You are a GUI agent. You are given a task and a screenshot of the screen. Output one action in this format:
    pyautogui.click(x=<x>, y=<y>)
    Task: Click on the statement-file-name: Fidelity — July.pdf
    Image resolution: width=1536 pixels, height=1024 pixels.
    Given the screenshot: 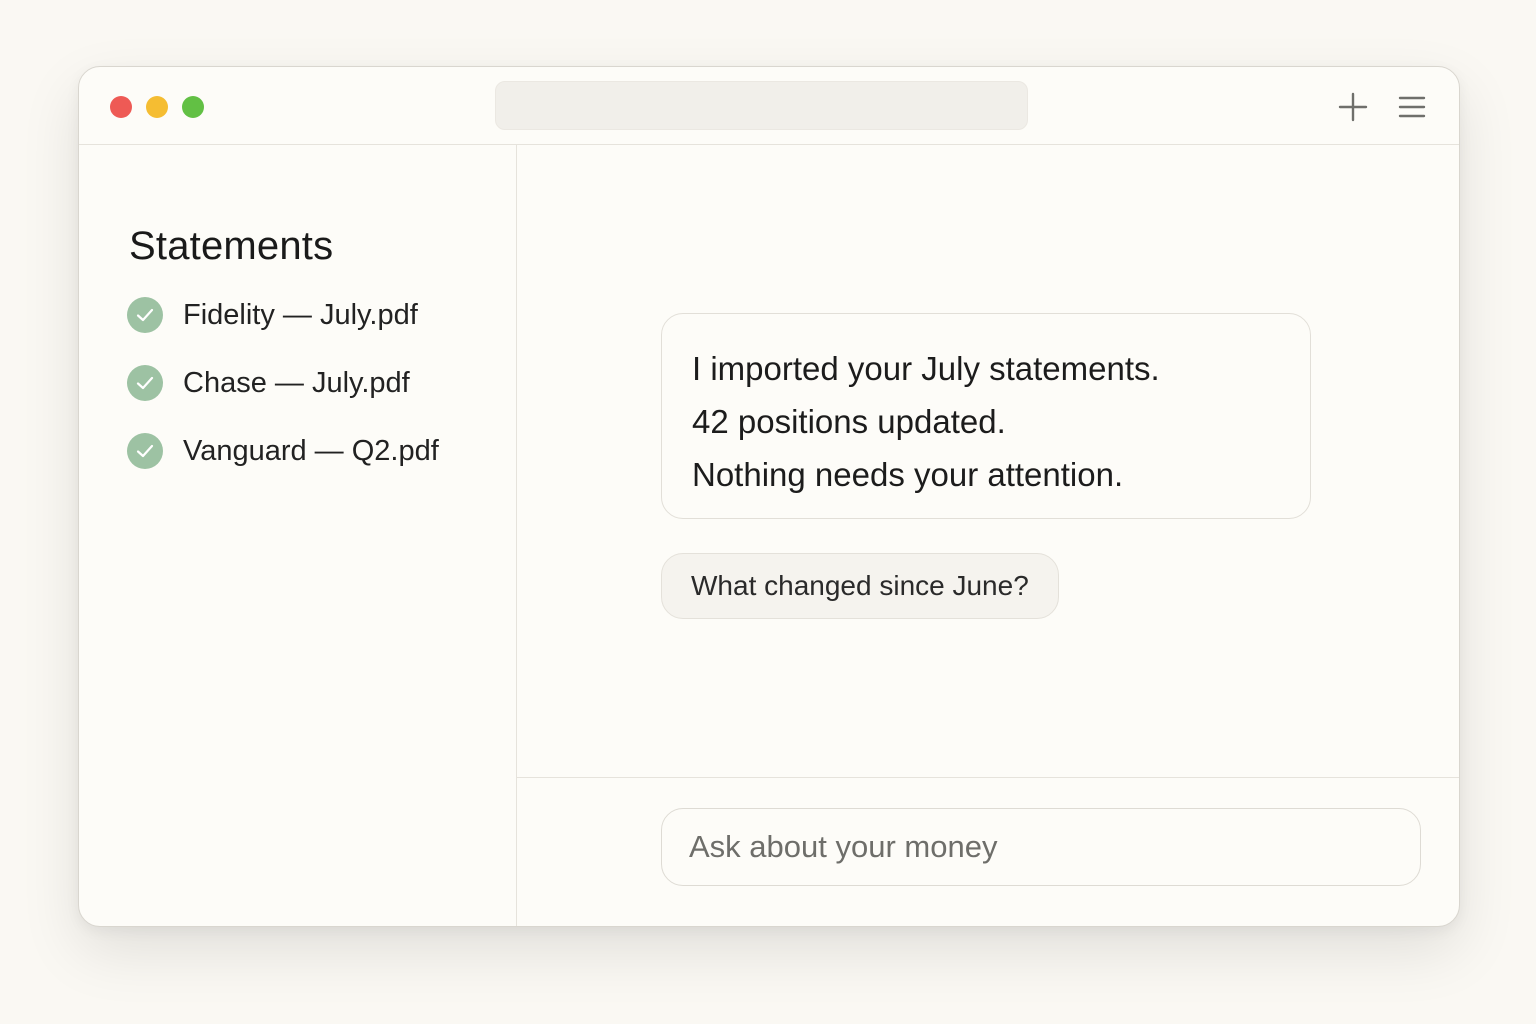 What is the action you would take?
    pyautogui.click(x=300, y=314)
    